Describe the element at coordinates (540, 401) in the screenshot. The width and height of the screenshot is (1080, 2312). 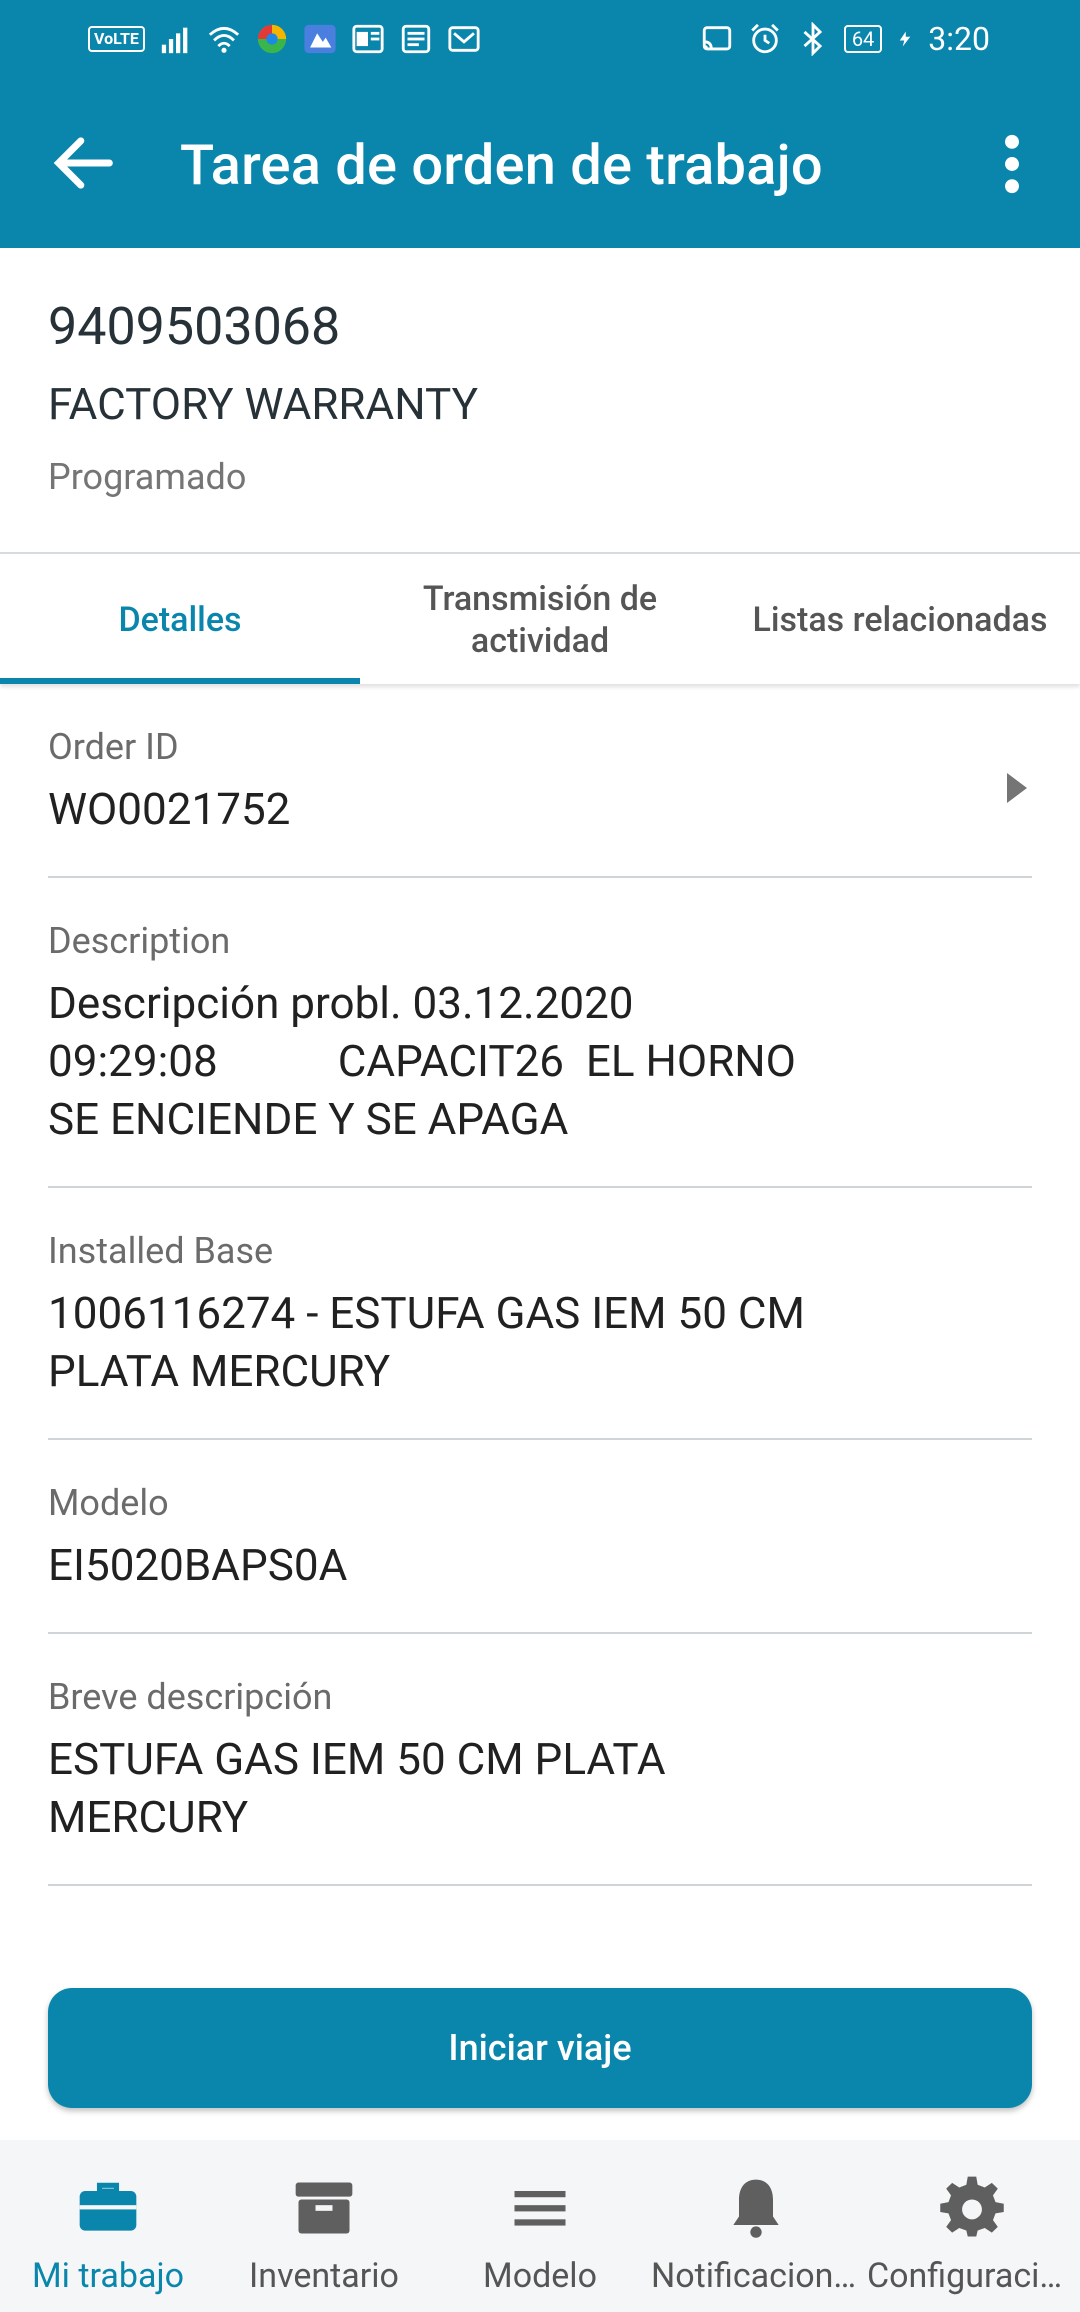
I see `work-order-header: 9409503068 FACTORY WARRANTY Programado` at that location.